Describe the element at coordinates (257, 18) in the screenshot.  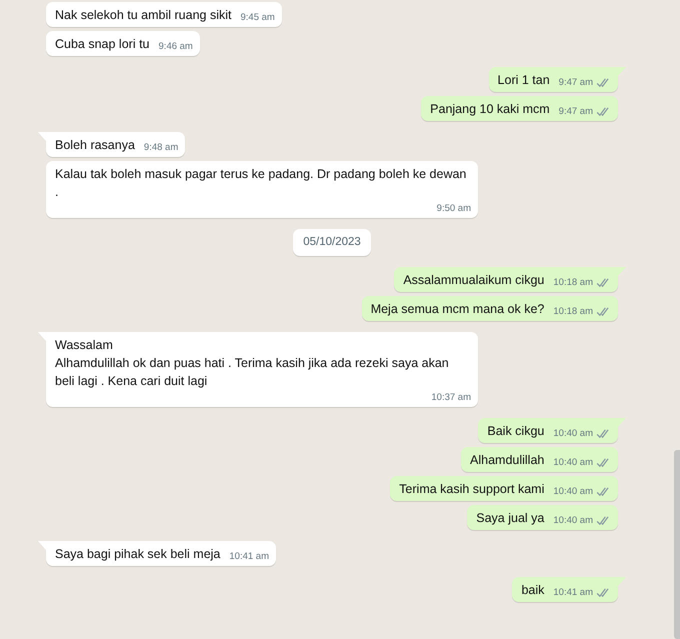
I see `message-time: 9:45 am` at that location.